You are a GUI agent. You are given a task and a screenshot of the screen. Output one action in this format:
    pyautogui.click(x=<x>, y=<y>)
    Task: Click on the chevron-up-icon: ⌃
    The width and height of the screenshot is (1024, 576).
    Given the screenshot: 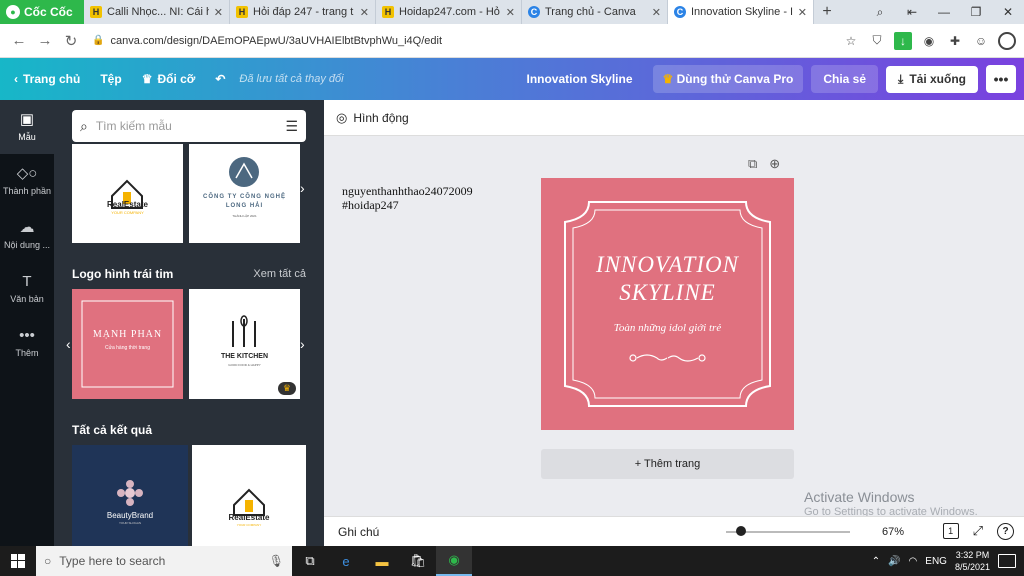 What is the action you would take?
    pyautogui.click(x=876, y=561)
    